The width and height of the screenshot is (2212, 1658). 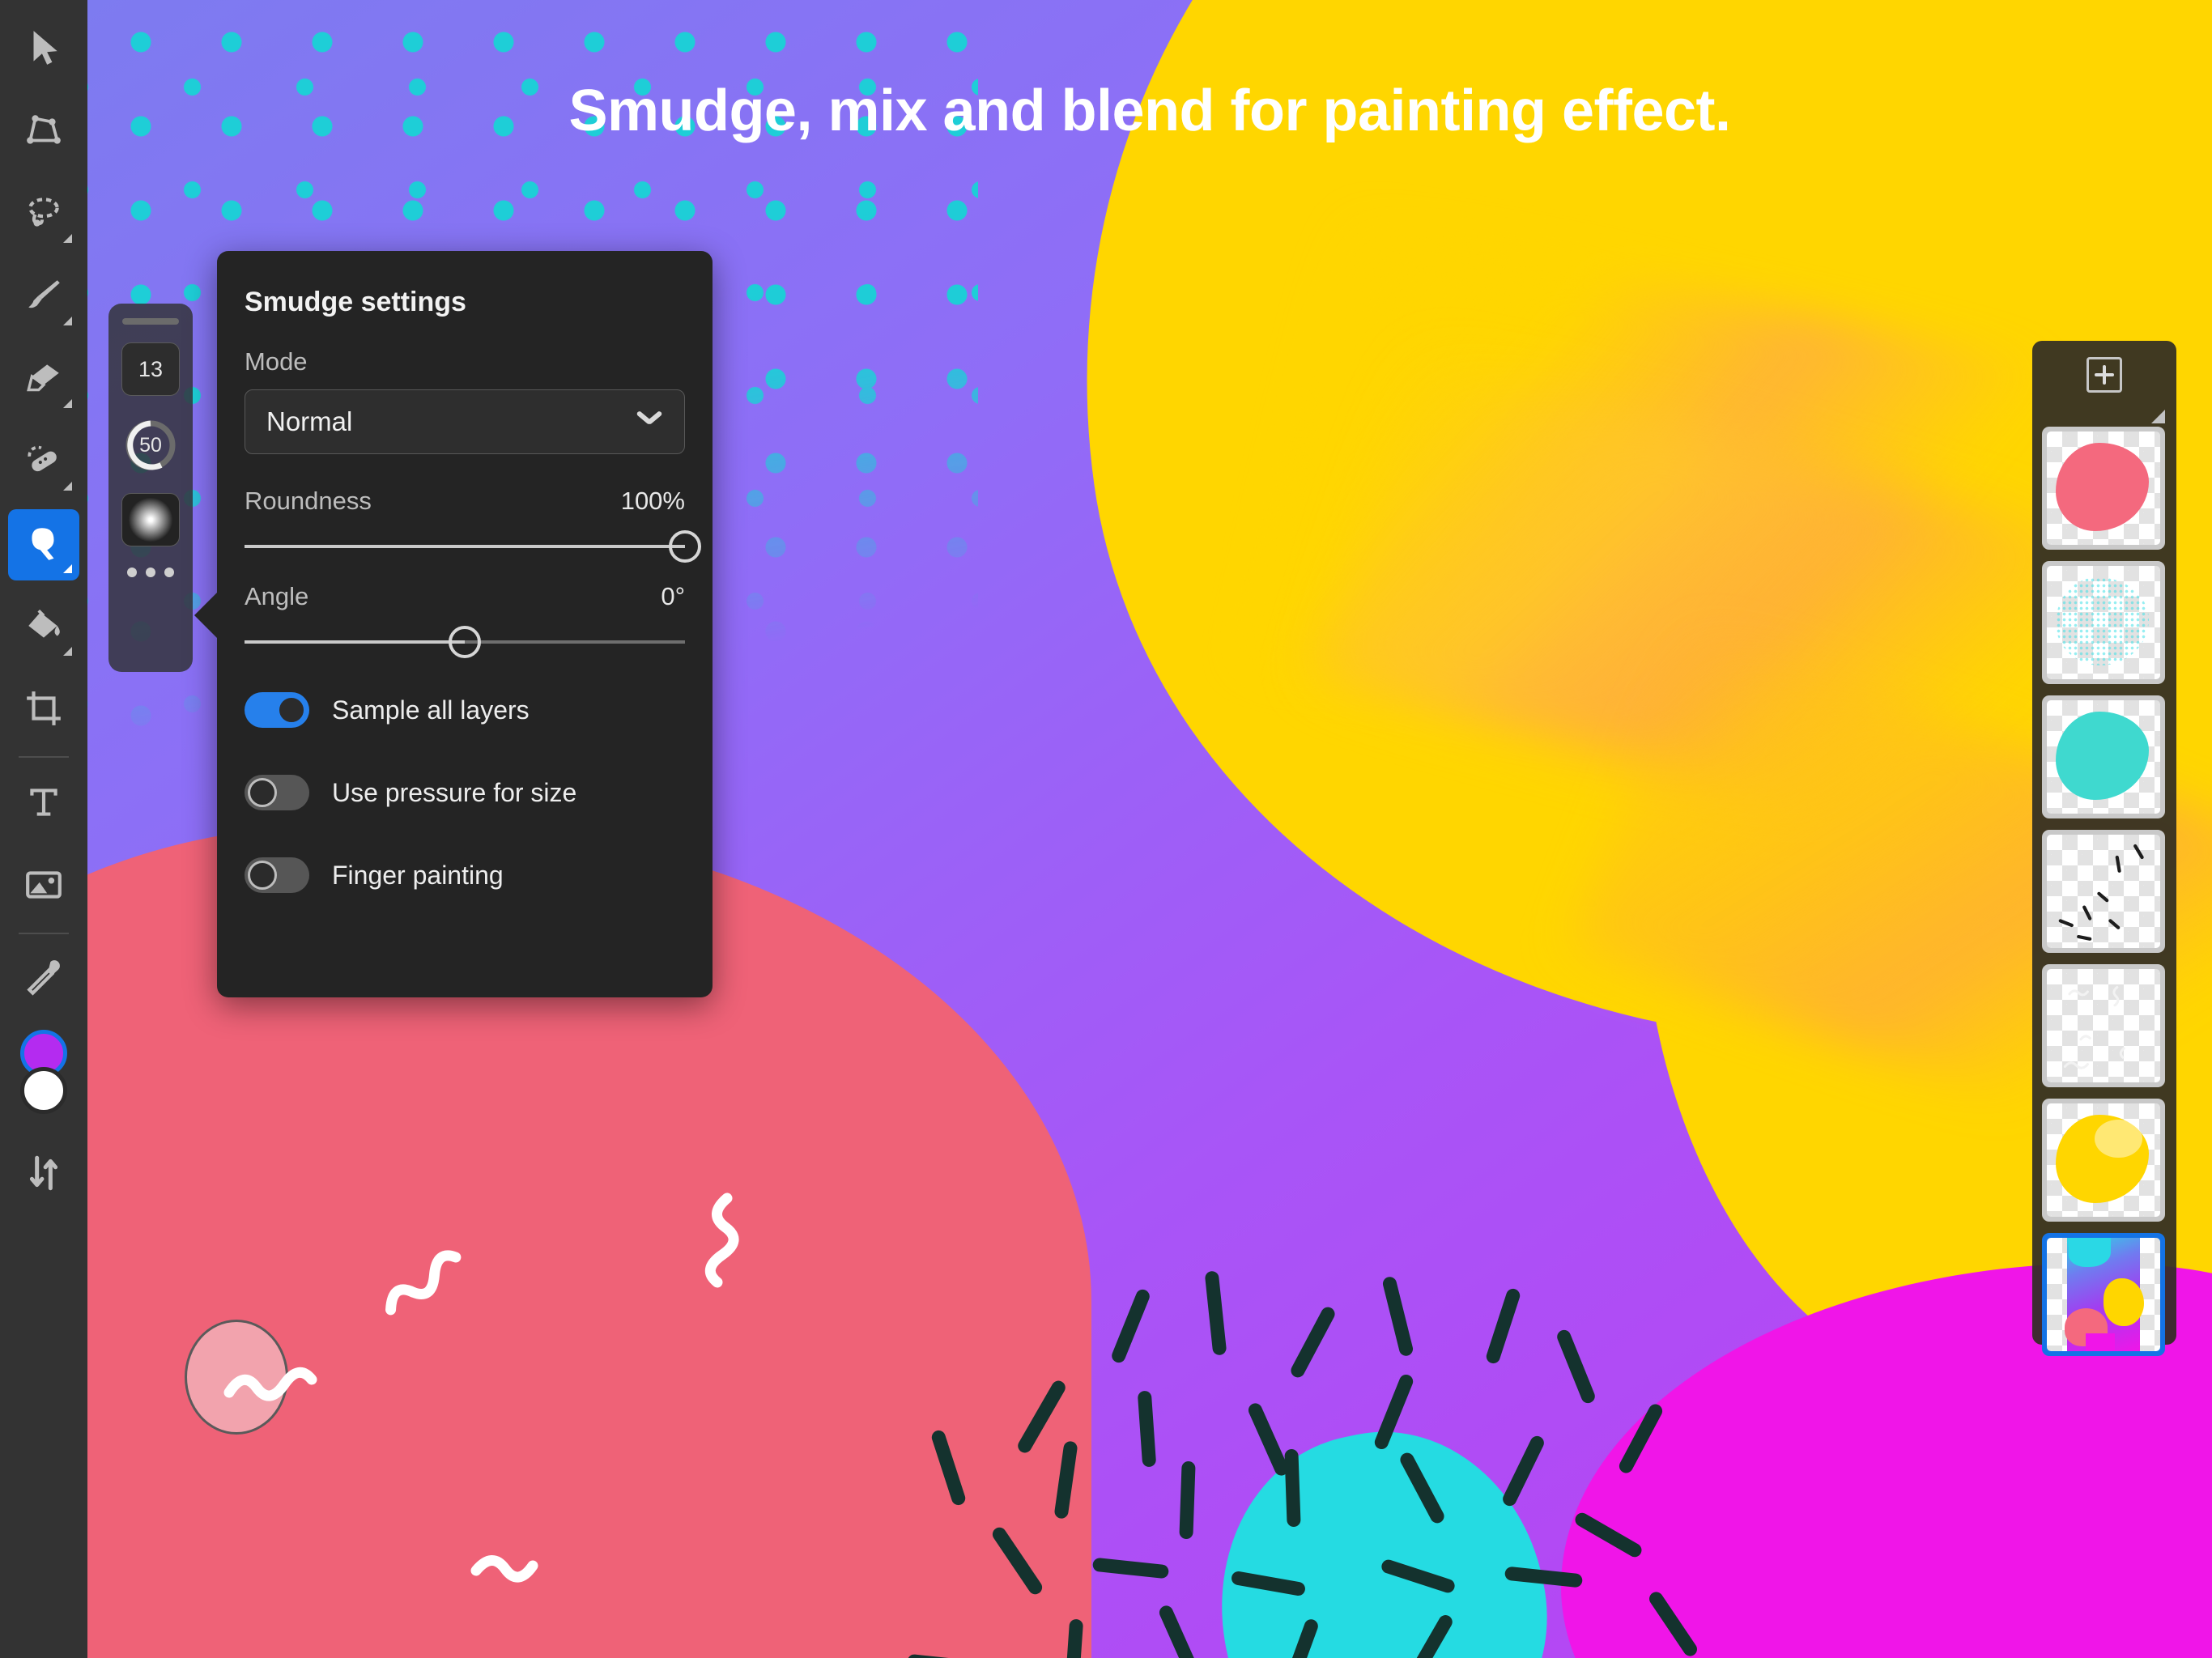 I want to click on angle-rail-rest, so click(x=575, y=642).